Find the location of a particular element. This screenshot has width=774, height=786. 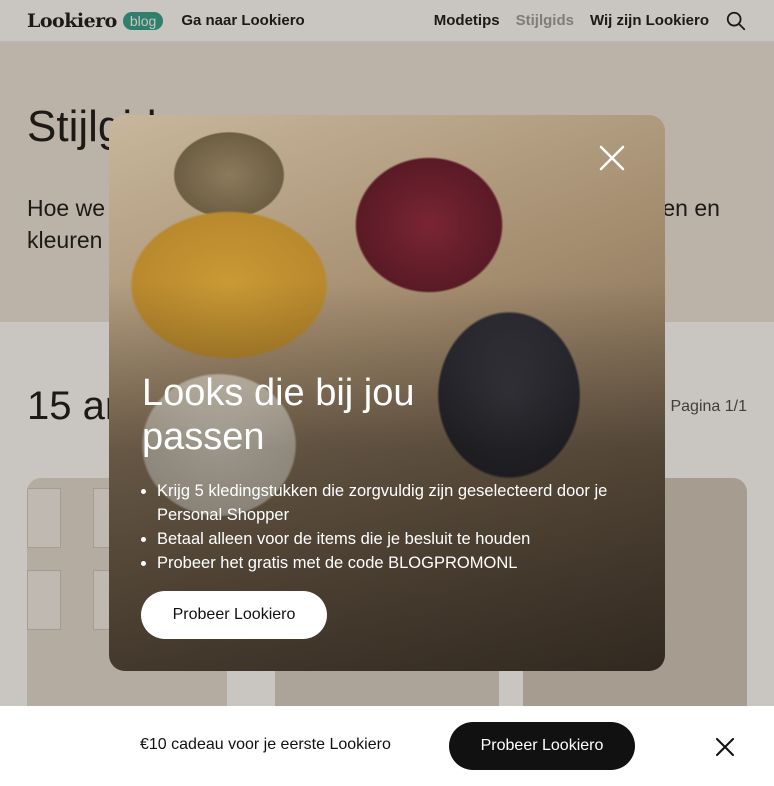

banner-probeer-button: Probeer Lookiero is located at coordinates (542, 746).